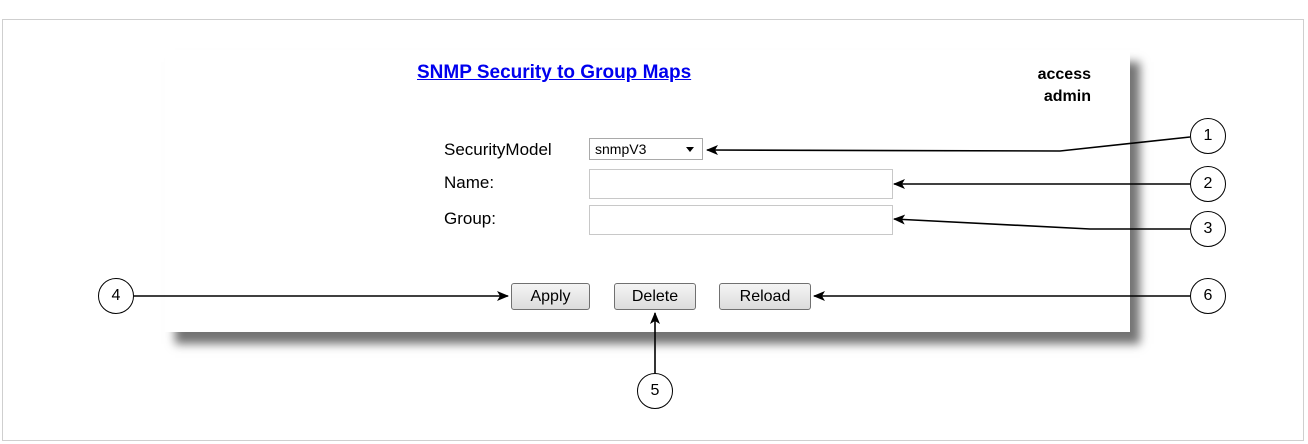 The width and height of the screenshot is (1308, 444). I want to click on callout-2: 2, so click(1208, 184).